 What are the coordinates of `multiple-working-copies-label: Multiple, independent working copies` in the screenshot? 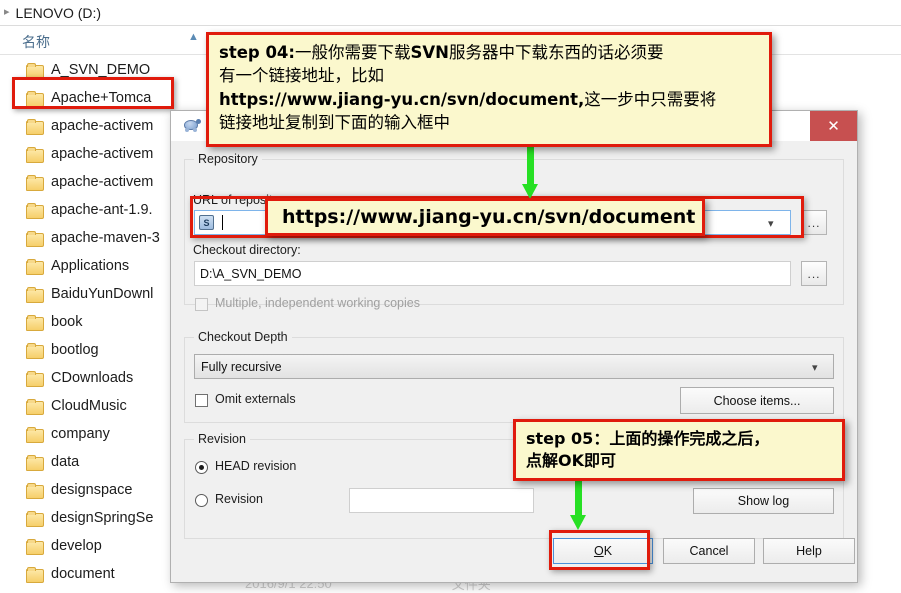 It's located at (317, 303).